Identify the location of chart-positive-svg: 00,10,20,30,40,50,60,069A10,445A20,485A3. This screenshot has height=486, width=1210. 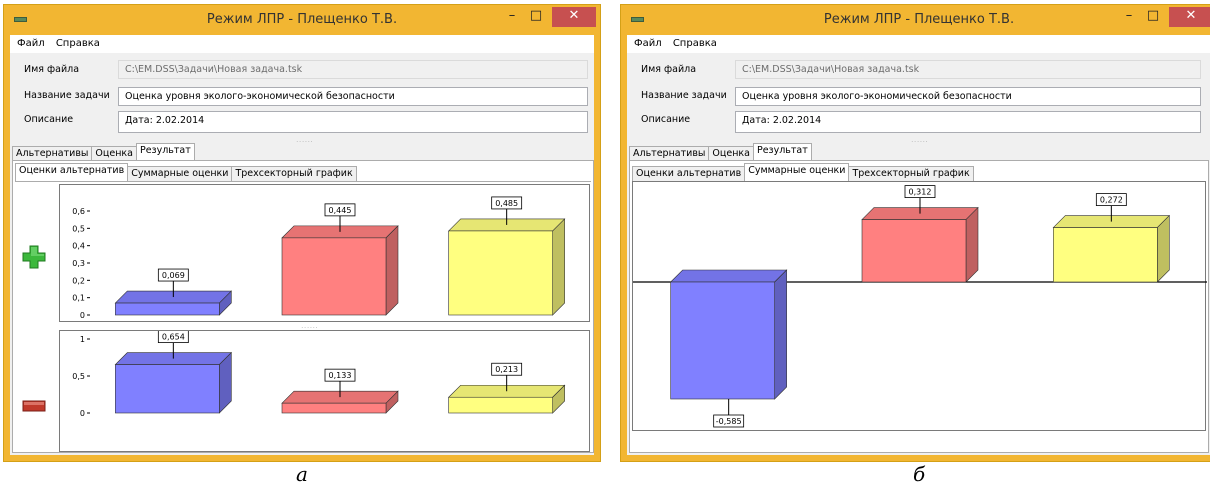
(319, 258).